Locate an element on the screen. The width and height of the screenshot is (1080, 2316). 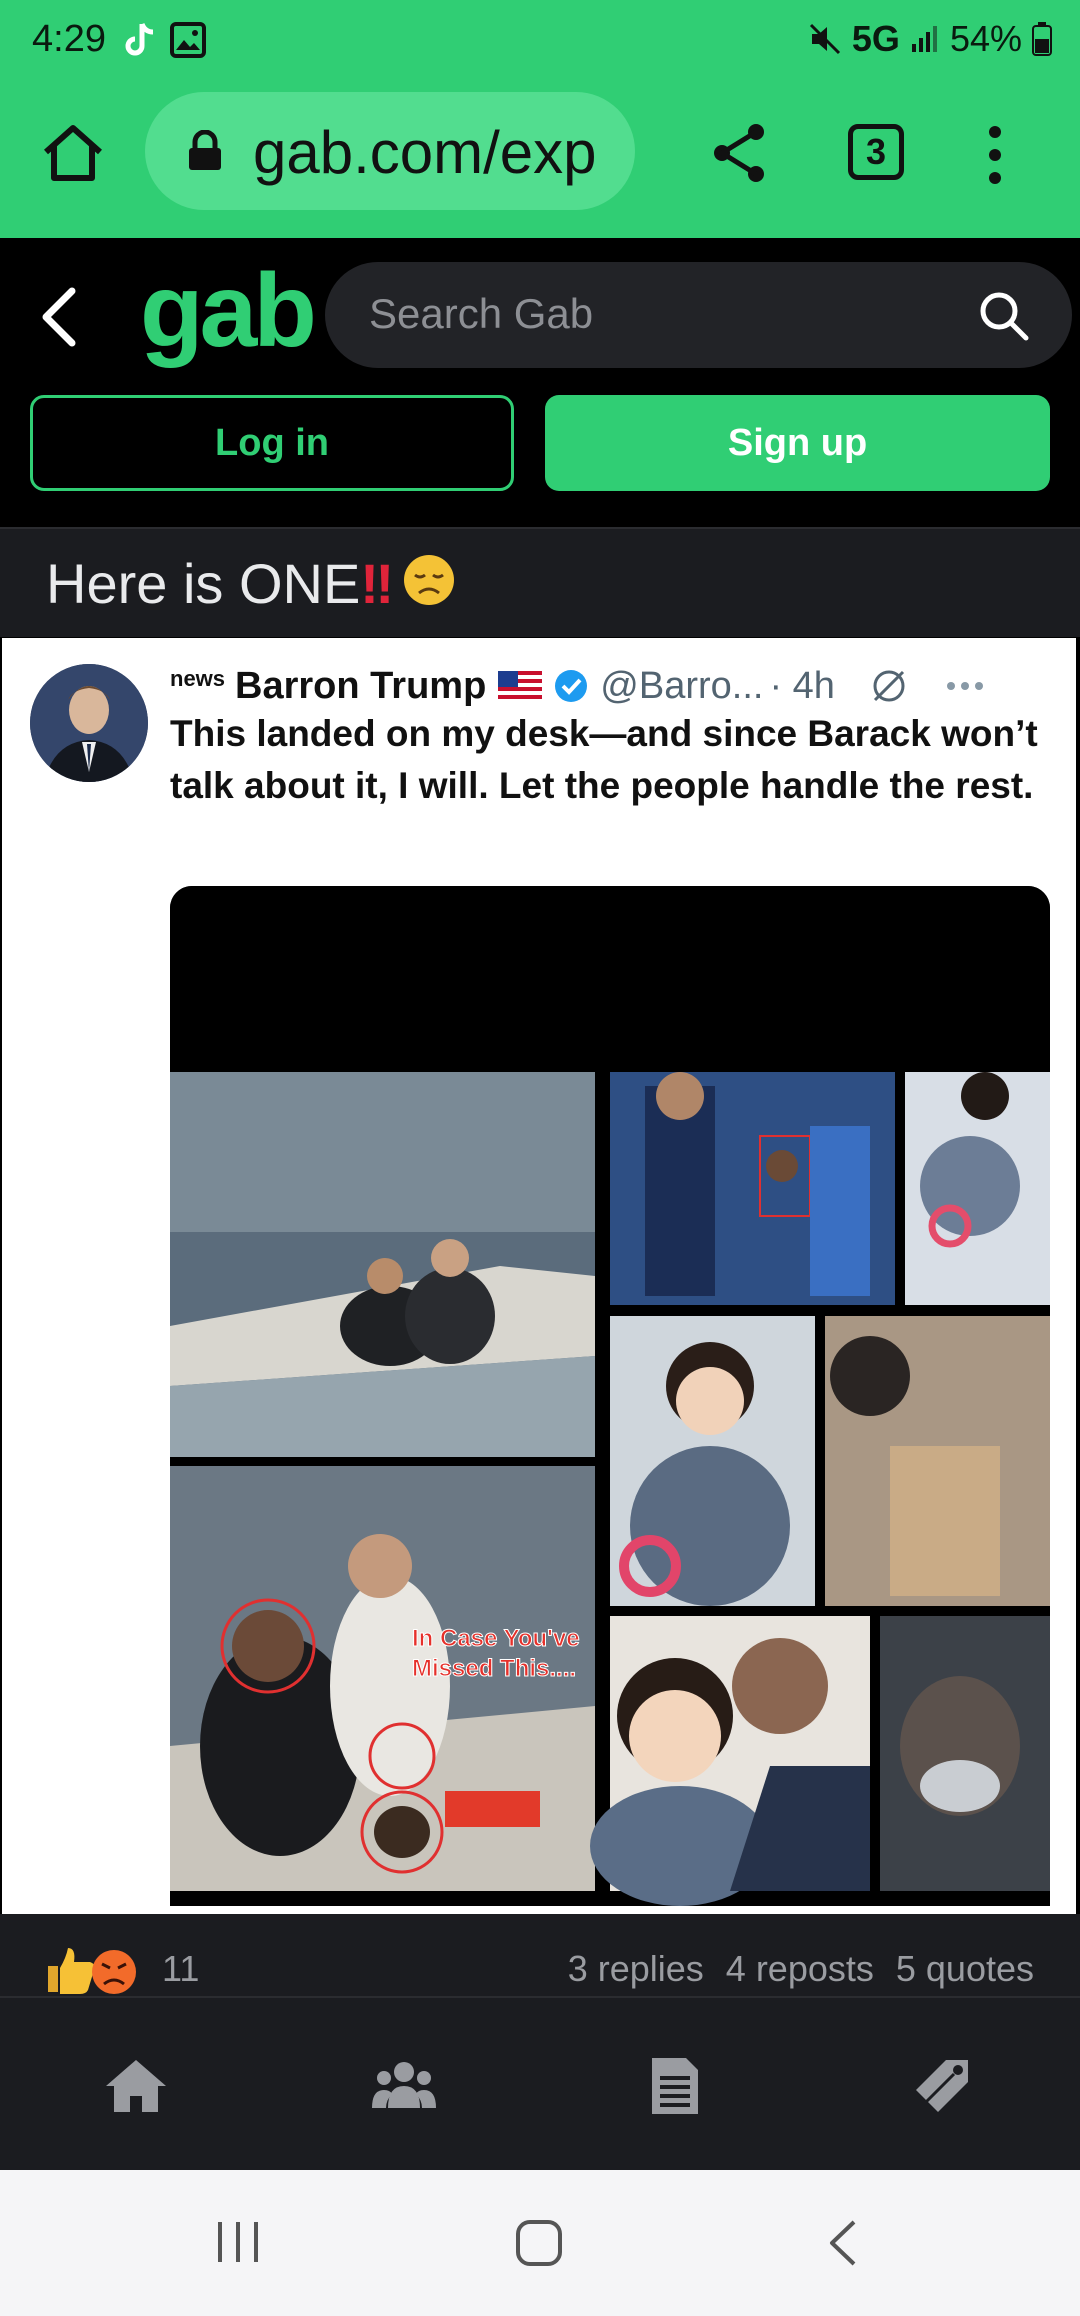
news-label: news is located at coordinates (198, 678).